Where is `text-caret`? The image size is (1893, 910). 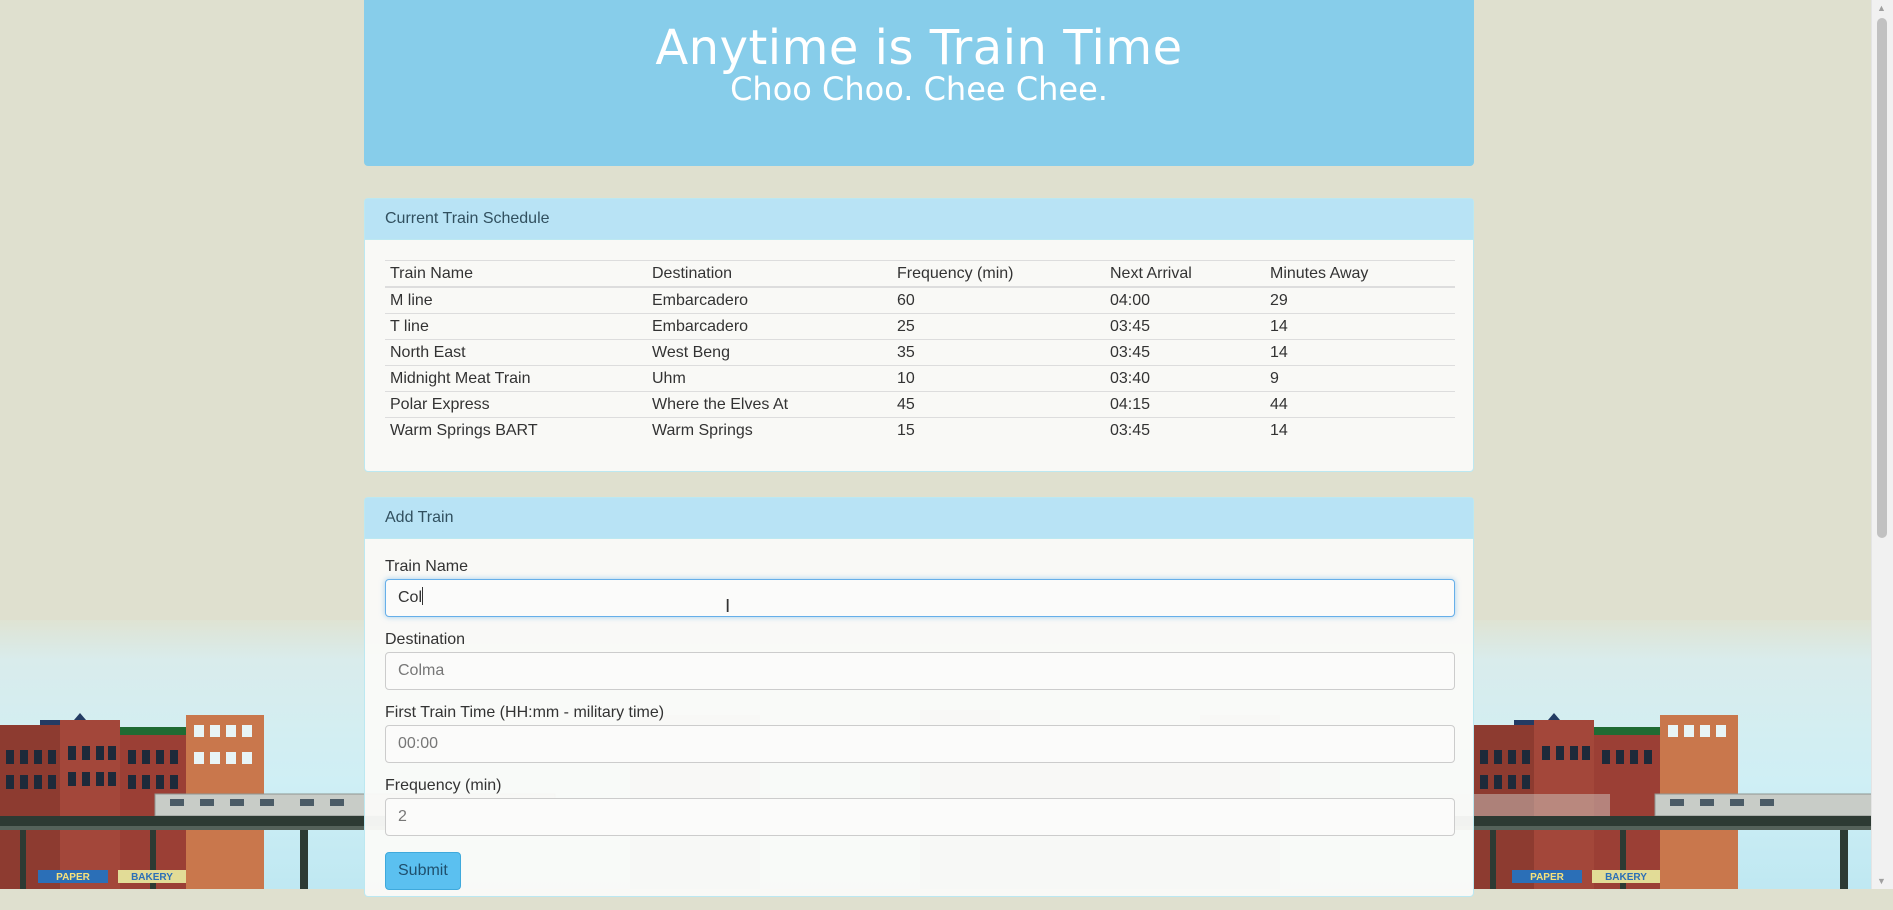 text-caret is located at coordinates (423, 596).